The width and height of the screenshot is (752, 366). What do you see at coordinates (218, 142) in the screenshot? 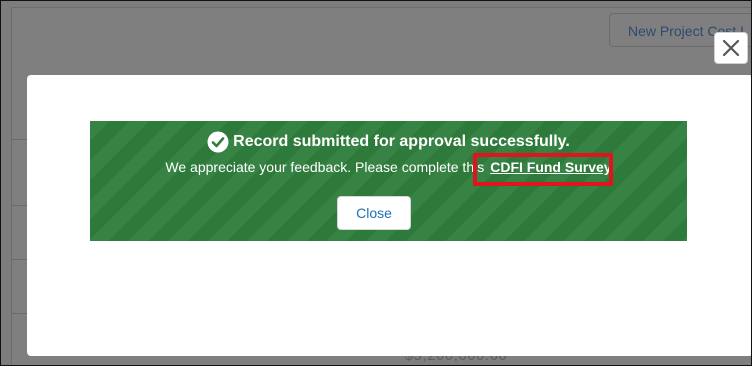
I see `checkmark-circle-icon` at bounding box center [218, 142].